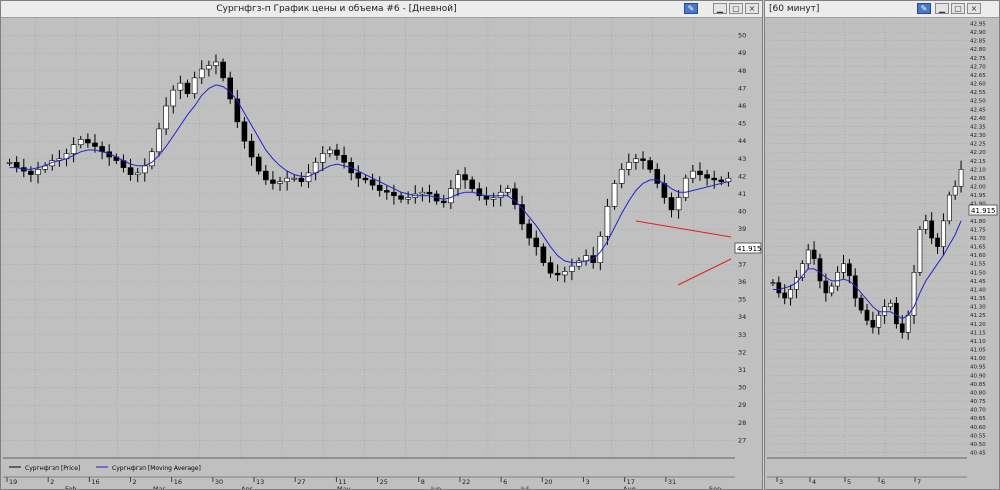 Image resolution: width=1000 pixels, height=490 pixels. What do you see at coordinates (742, 106) in the screenshot?
I see `d-ytick-label: 46` at bounding box center [742, 106].